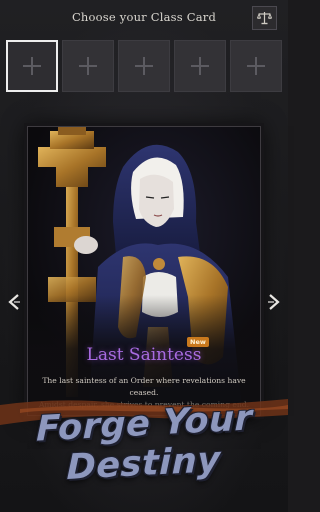  I want to click on arrow-right-icon, so click(274, 302).